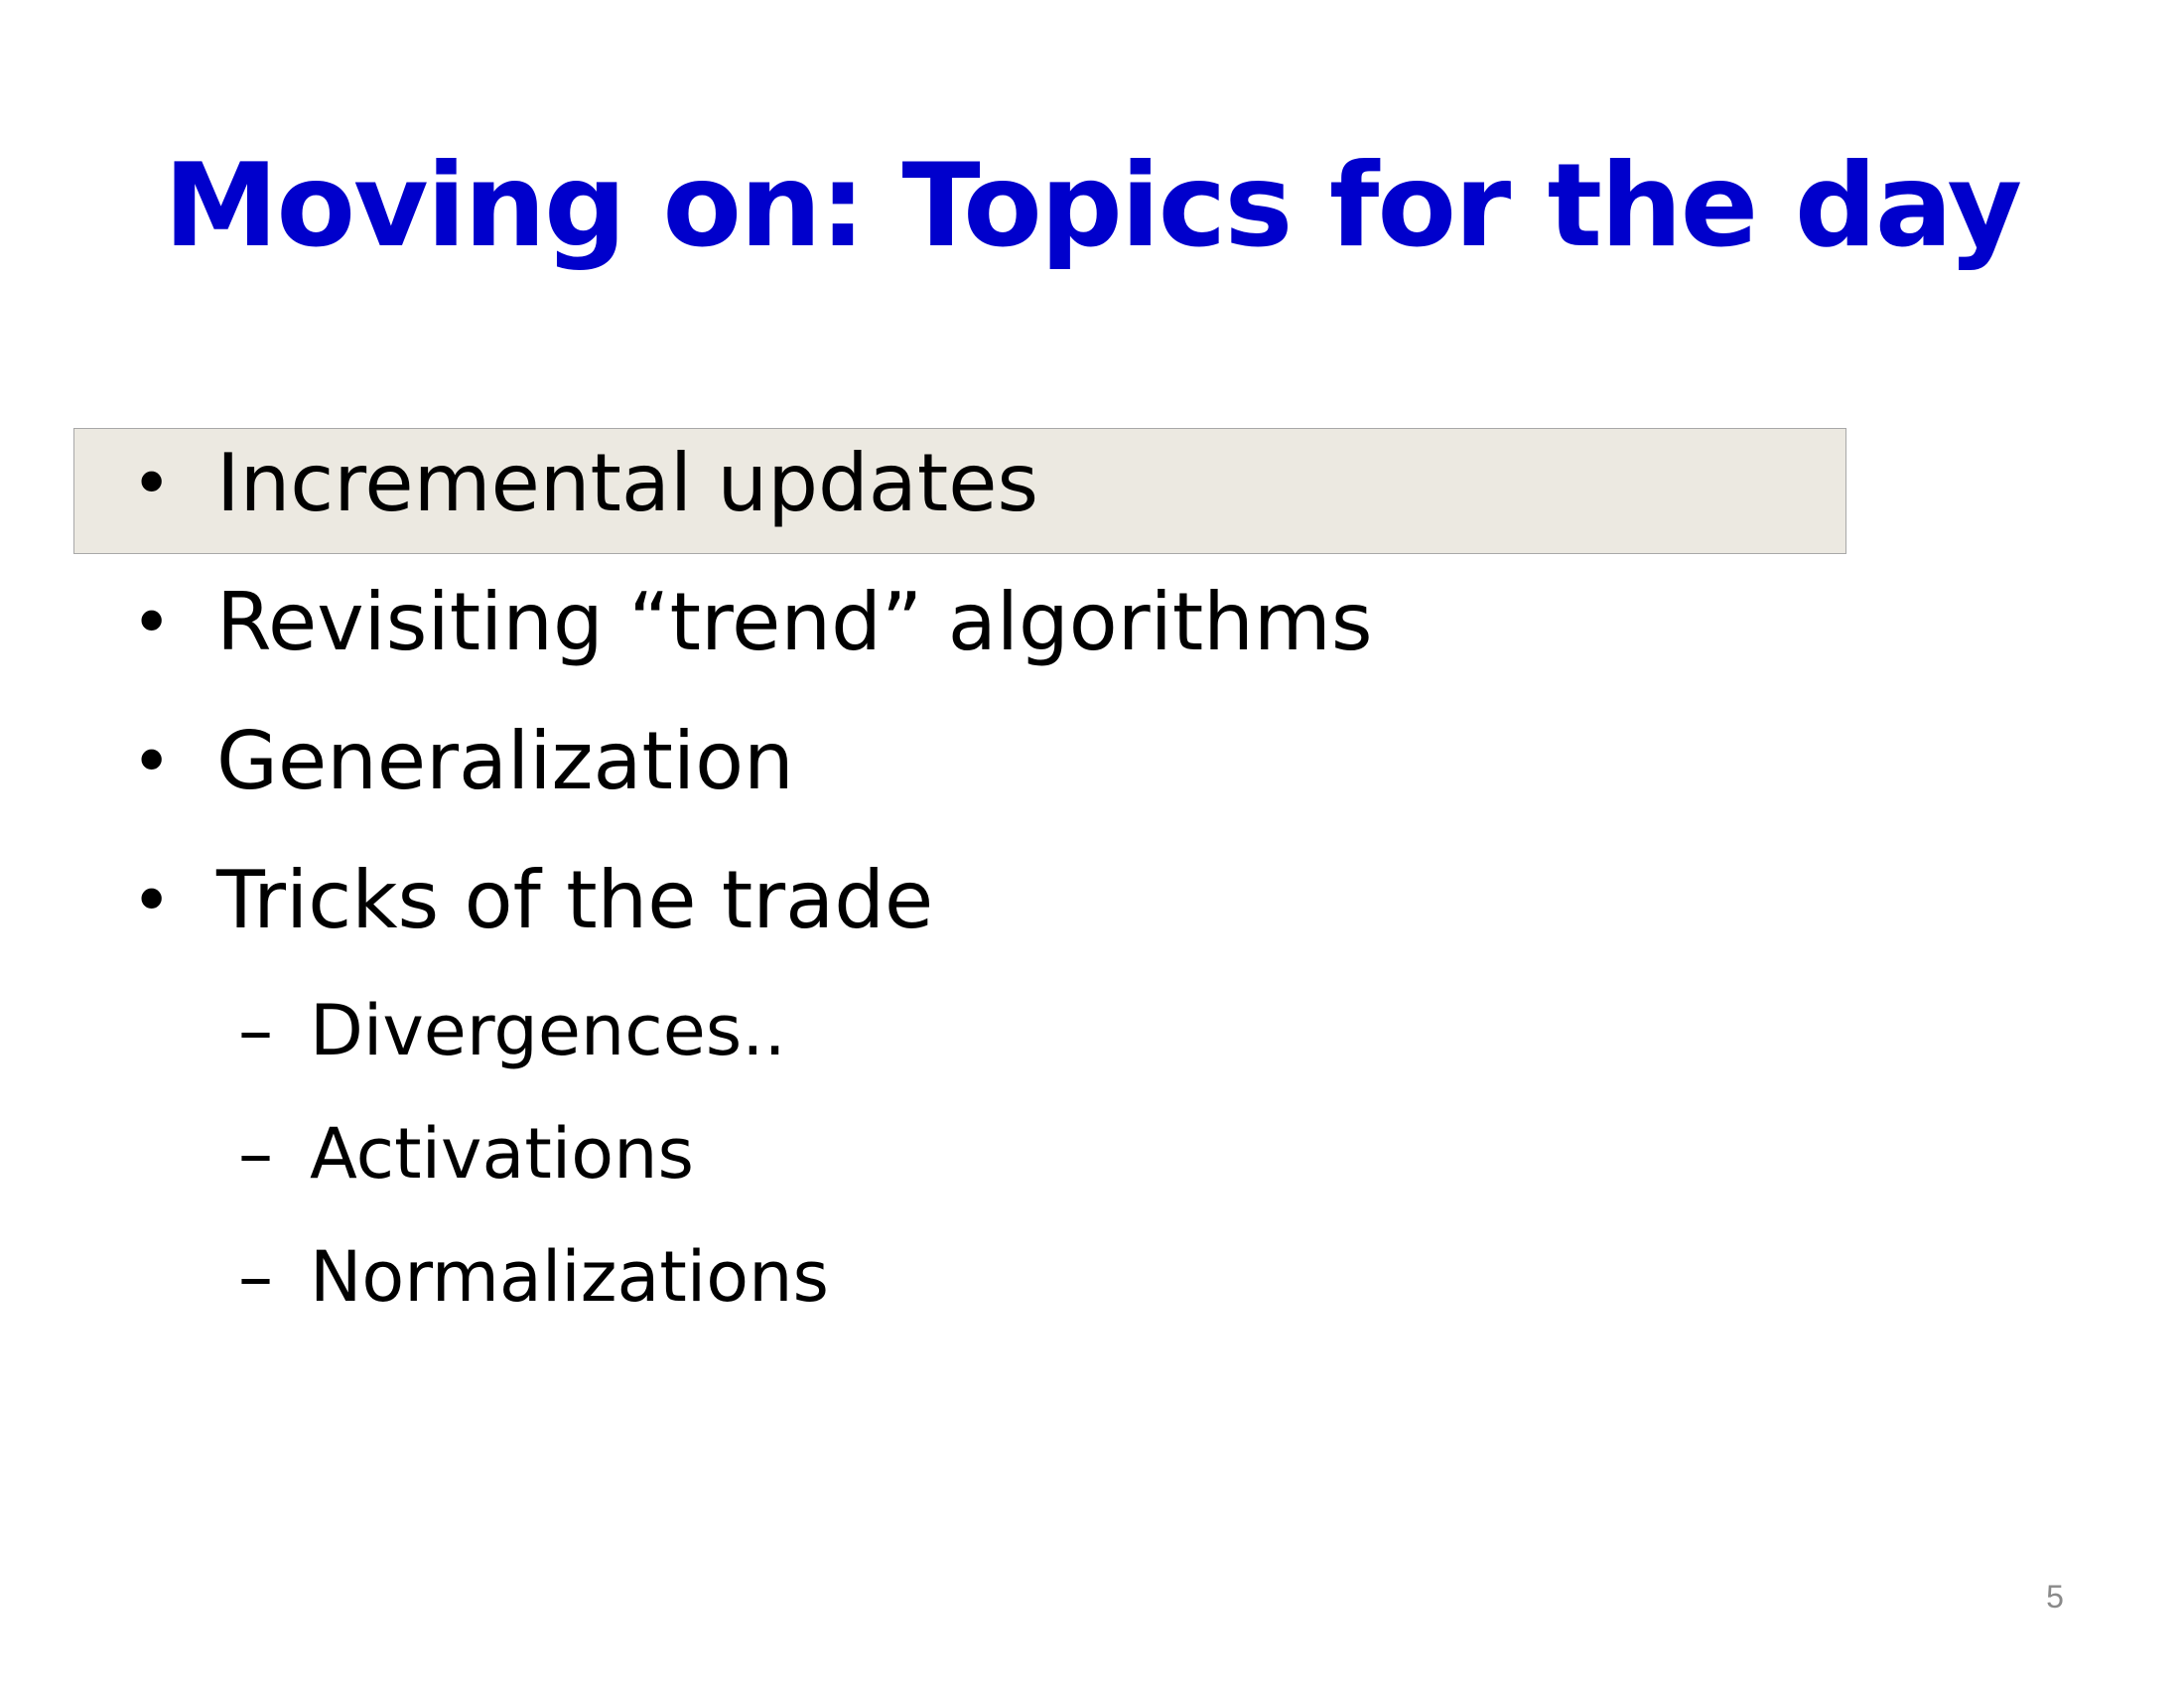 The width and height of the screenshot is (2184, 1688). Describe the element at coordinates (548, 1030) in the screenshot. I see `sub-bullet-text: Divergences..` at that location.